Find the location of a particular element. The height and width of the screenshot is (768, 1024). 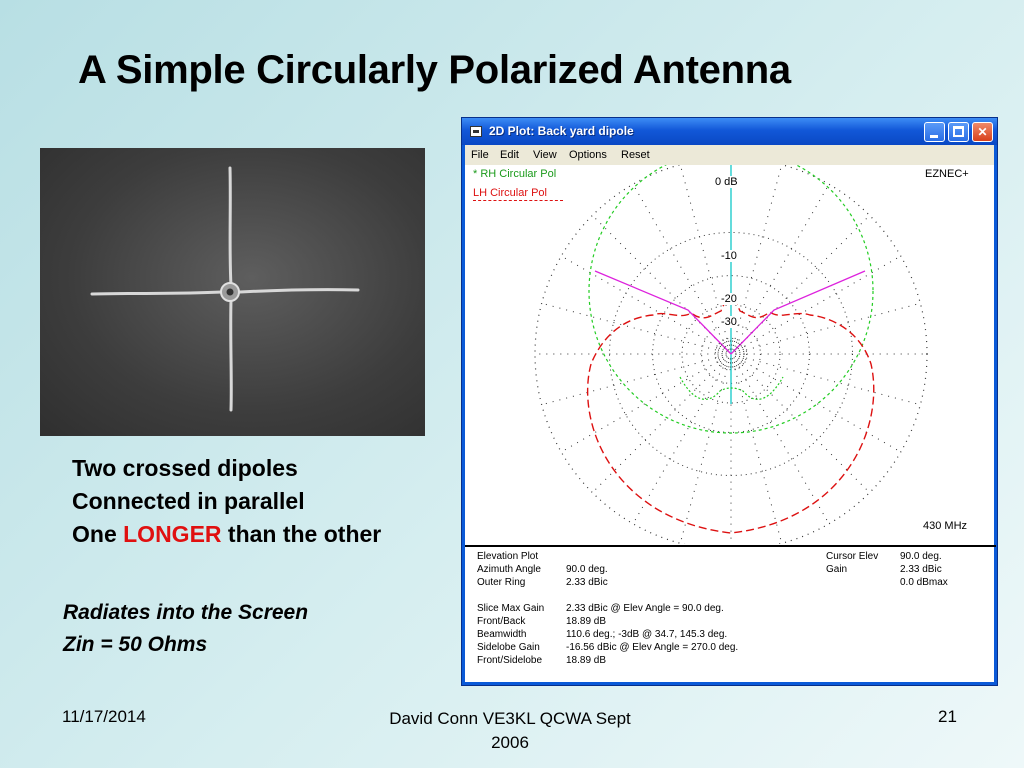

window-title: 2D Plot: Back yard dipole is located at coordinates (561, 131).